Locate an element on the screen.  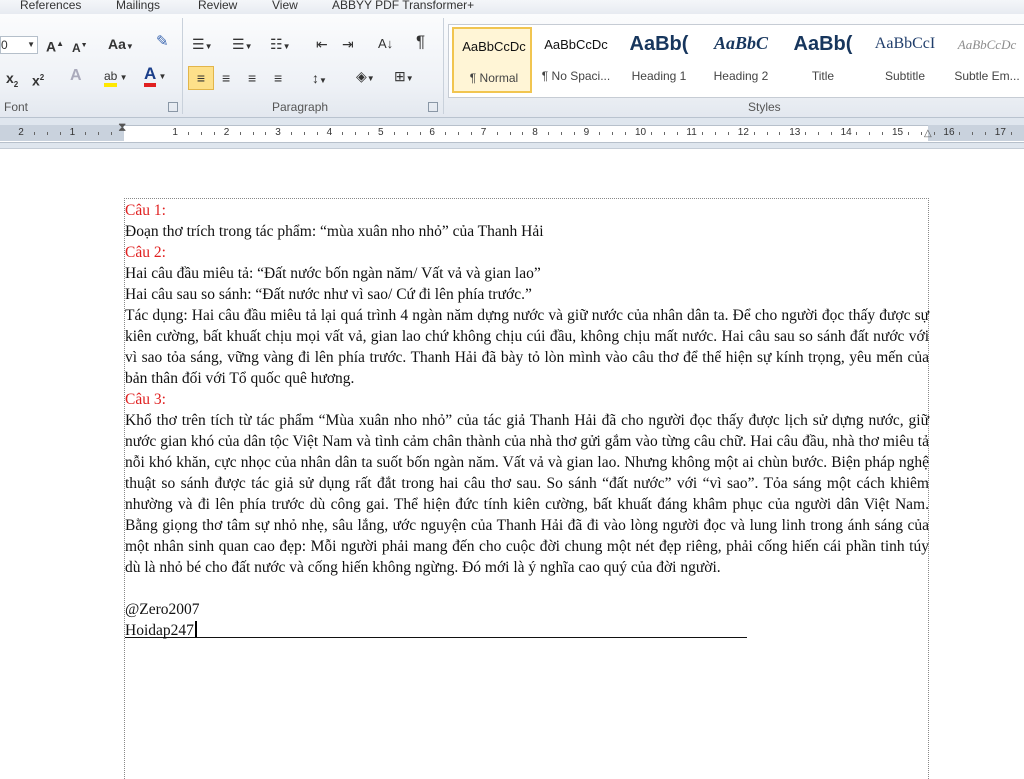
ruler-number: 9 is located at coordinates (586, 132).